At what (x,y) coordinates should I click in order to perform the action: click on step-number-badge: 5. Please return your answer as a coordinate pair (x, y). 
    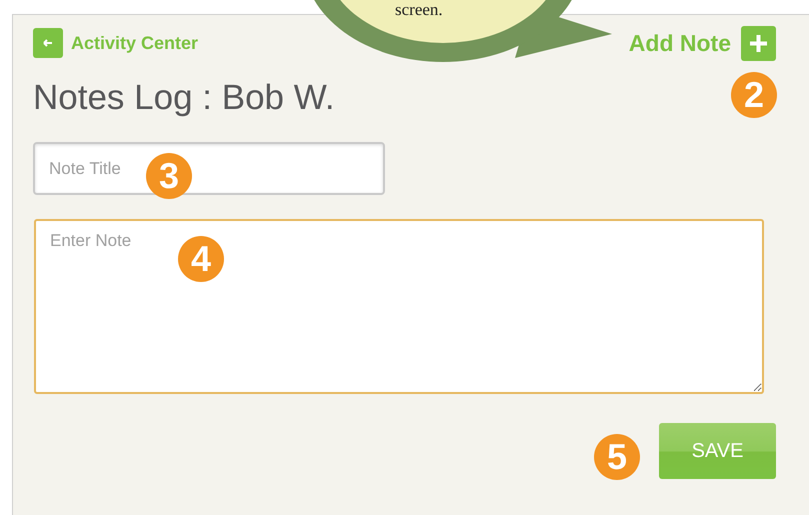
    Looking at the image, I should click on (617, 457).